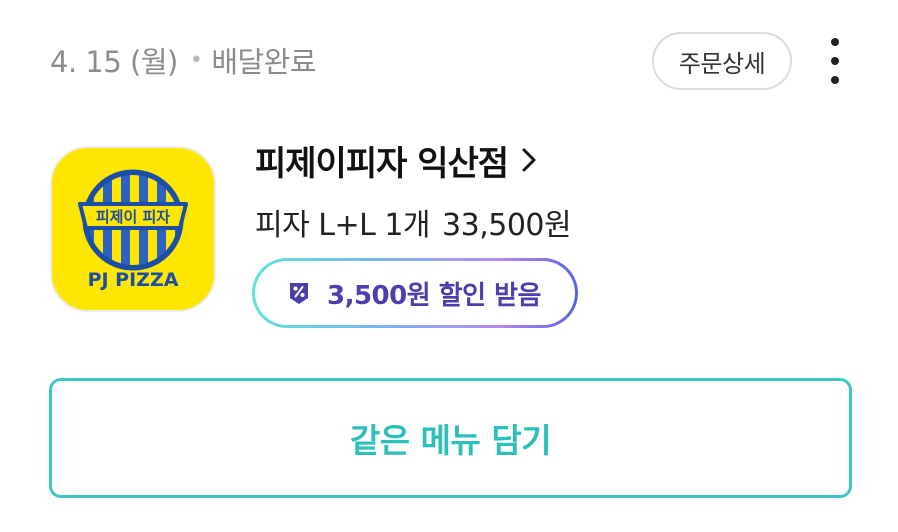 Image resolution: width=898 pixels, height=532 pixels. What do you see at coordinates (722, 61) in the screenshot?
I see `order-detail-button: 주문상세` at bounding box center [722, 61].